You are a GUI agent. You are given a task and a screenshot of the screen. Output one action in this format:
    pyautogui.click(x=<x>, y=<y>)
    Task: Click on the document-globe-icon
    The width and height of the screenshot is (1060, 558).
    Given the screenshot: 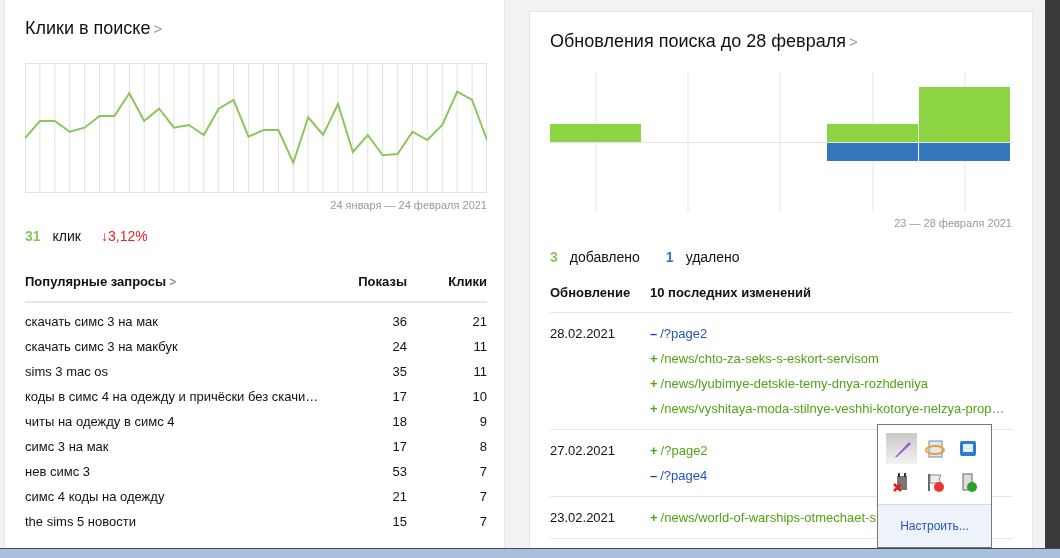 What is the action you would take?
    pyautogui.click(x=934, y=448)
    